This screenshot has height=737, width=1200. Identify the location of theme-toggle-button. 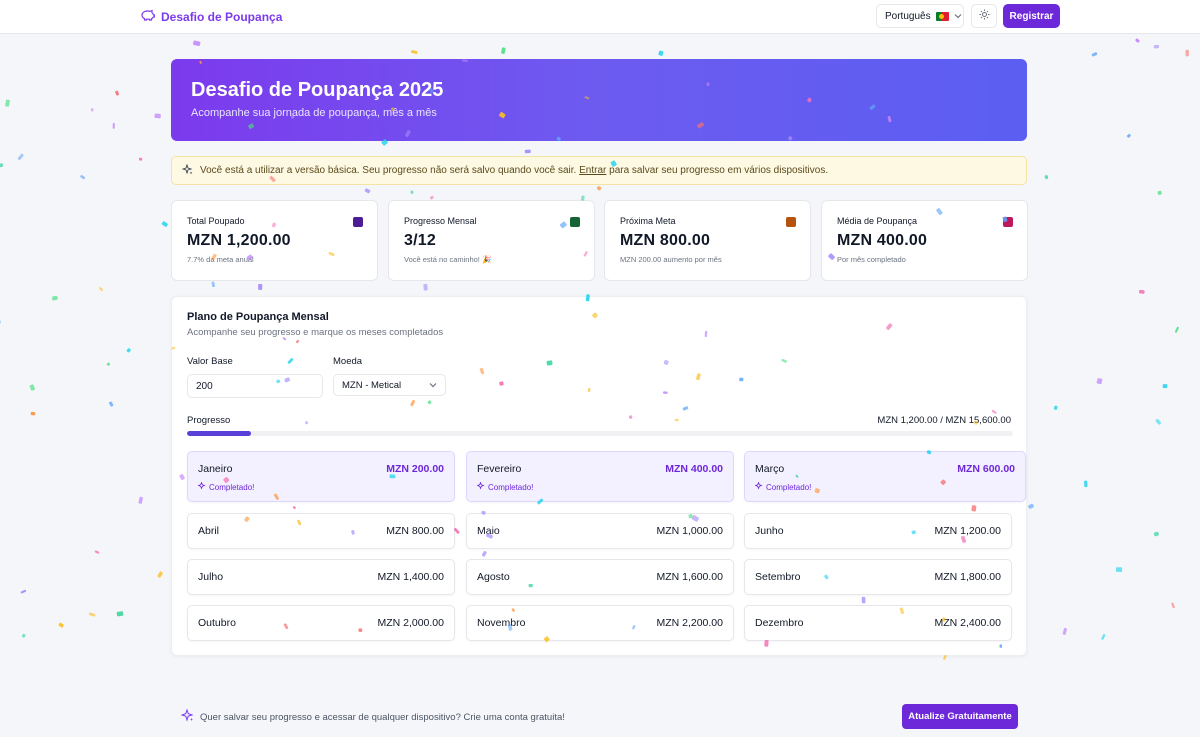
(984, 16).